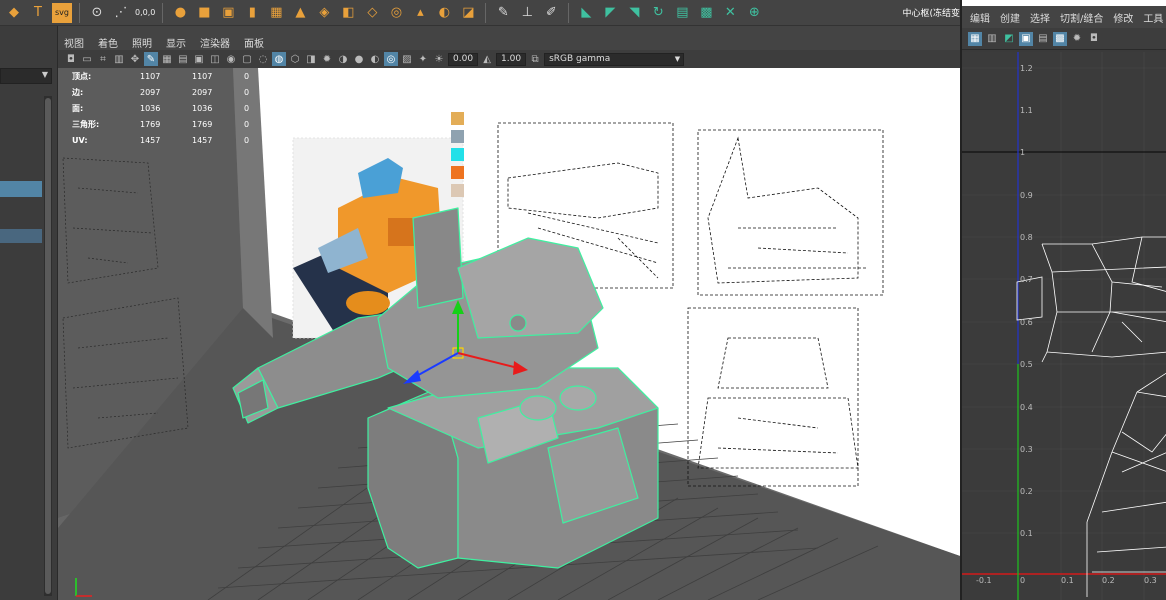 The height and width of the screenshot is (600, 1166). Describe the element at coordinates (26, 76) in the screenshot. I see `outliner-dropdown` at that location.